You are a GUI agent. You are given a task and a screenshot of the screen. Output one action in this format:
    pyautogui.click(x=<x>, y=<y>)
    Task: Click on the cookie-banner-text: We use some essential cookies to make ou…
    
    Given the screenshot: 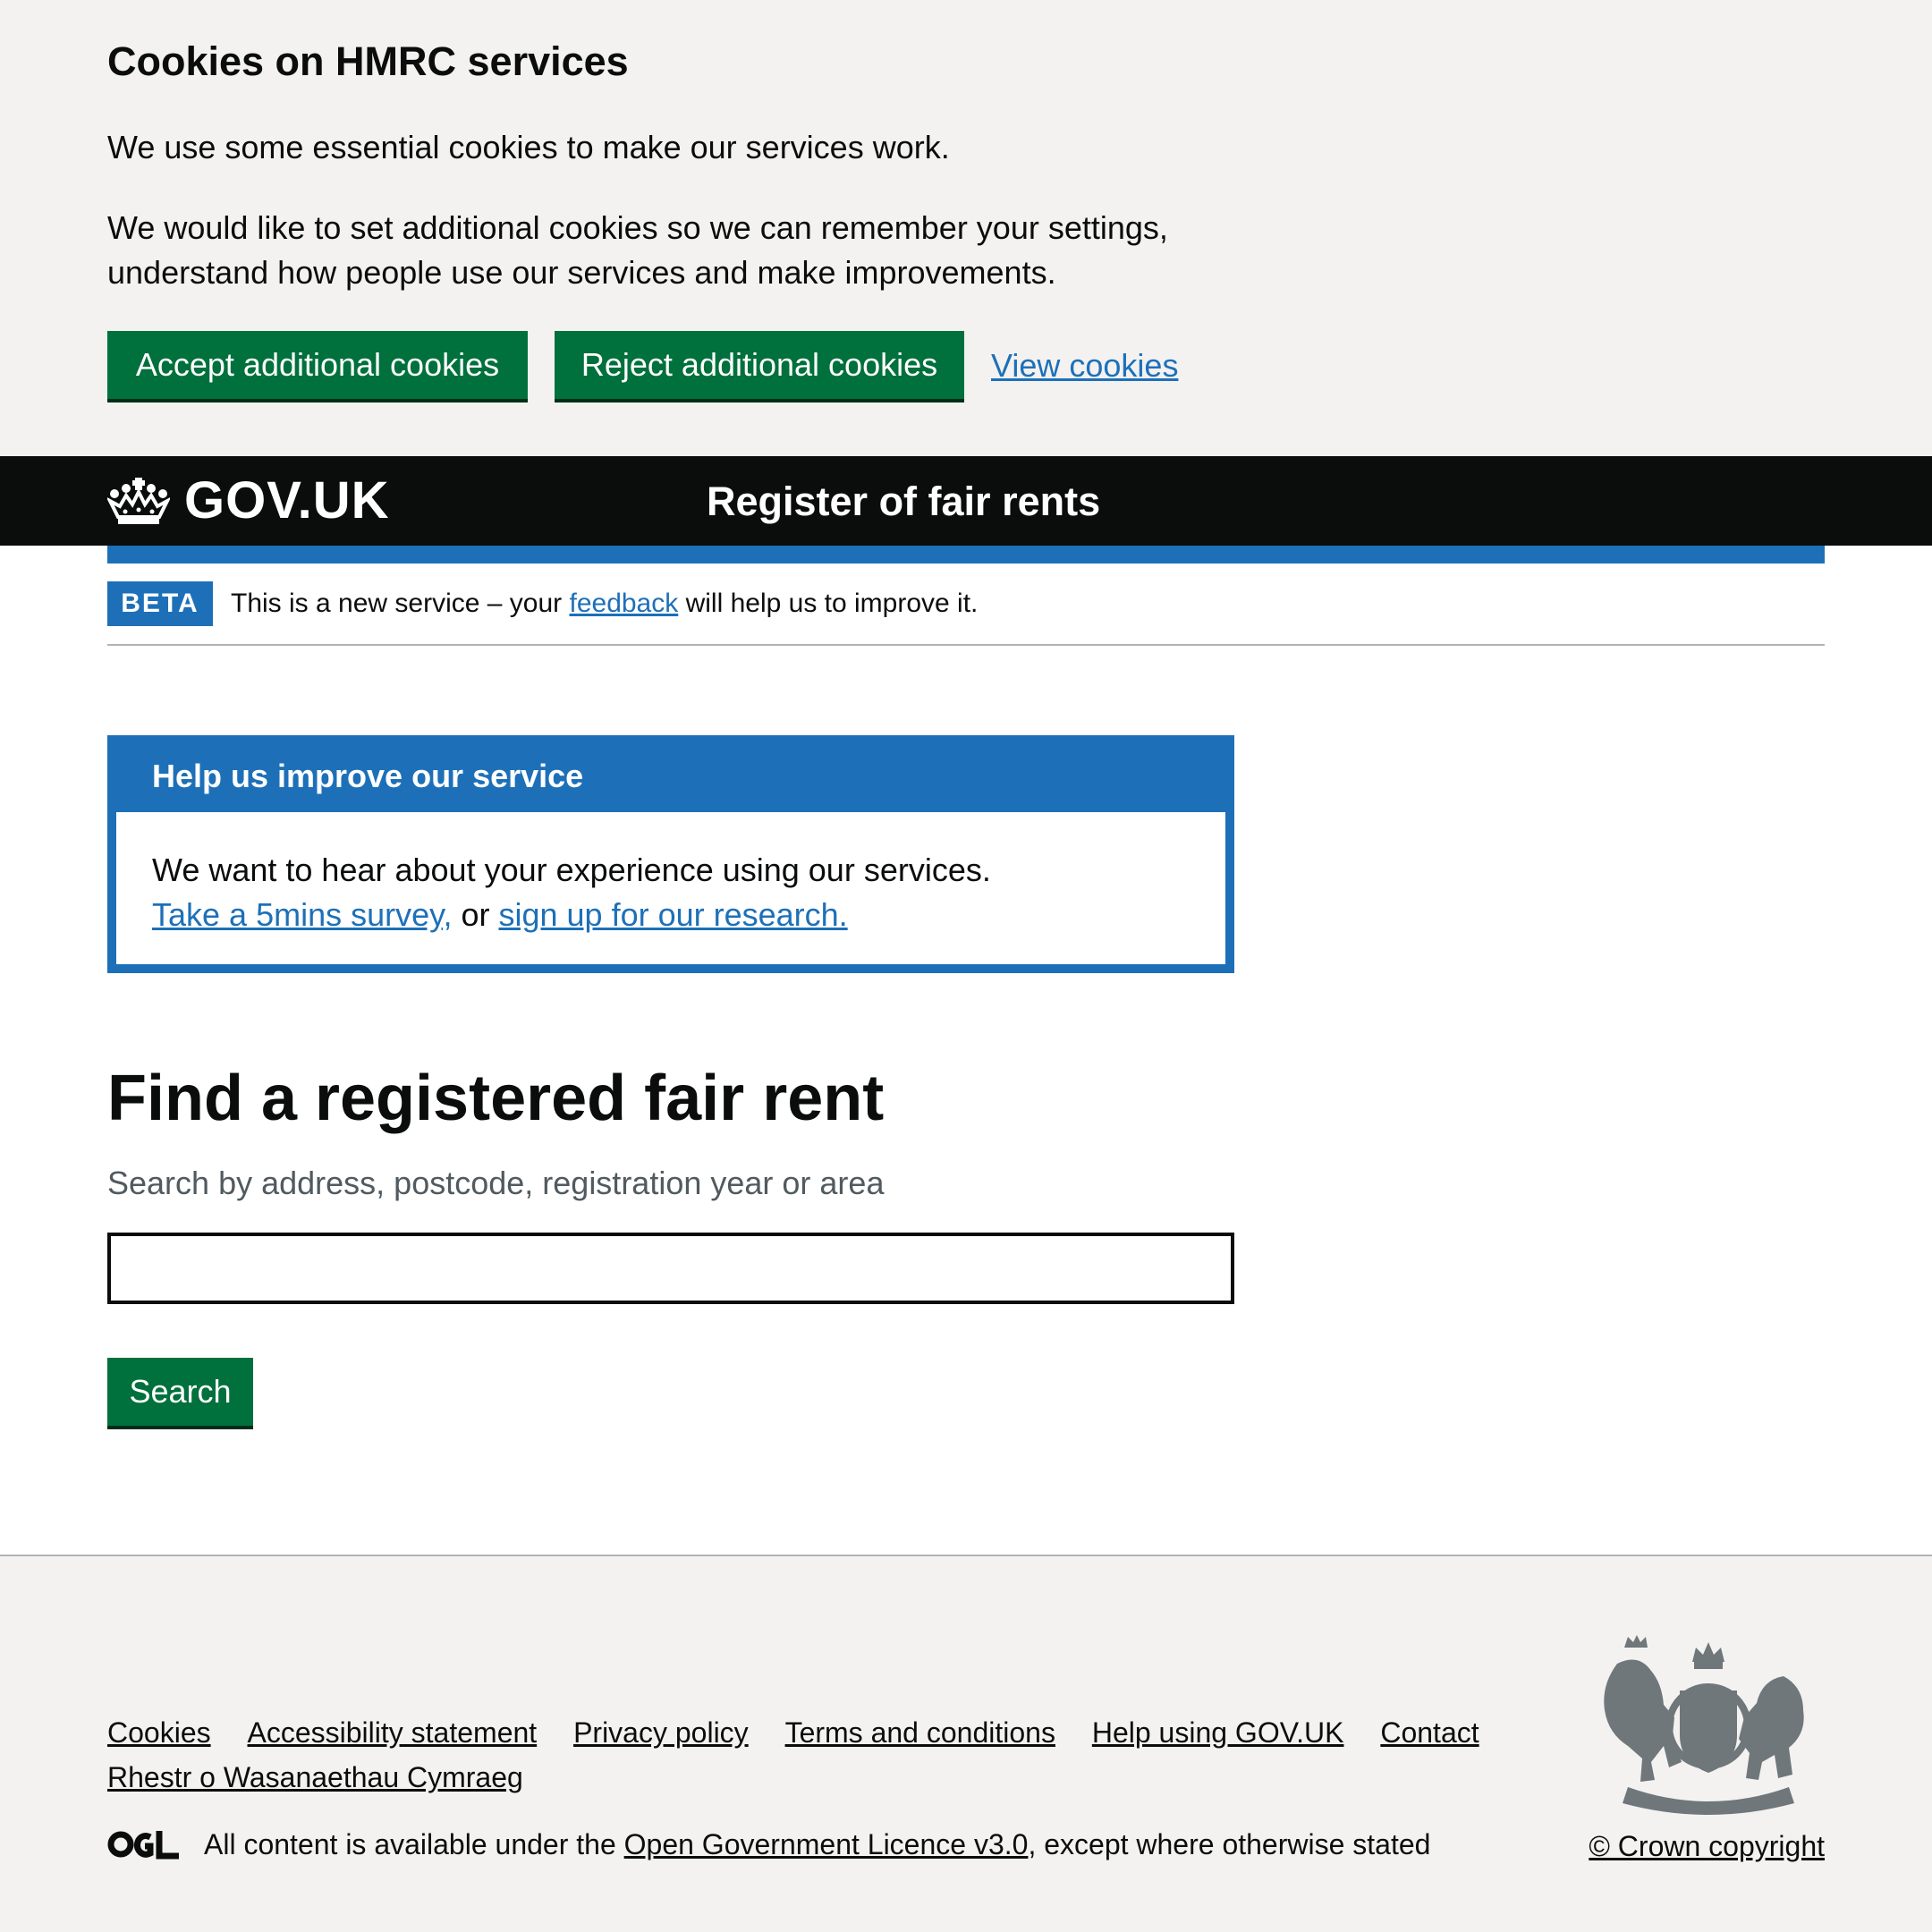 What is the action you would take?
    pyautogui.click(x=528, y=147)
    